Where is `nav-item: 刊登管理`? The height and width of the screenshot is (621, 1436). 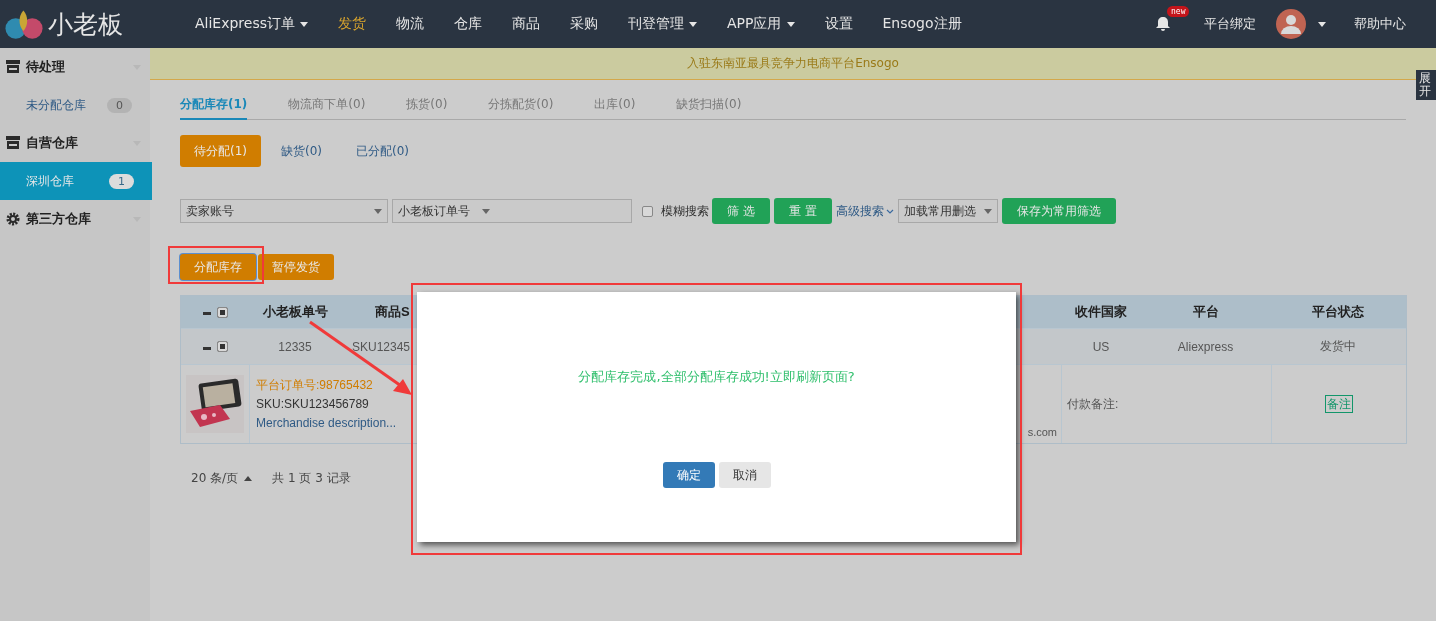
nav-item: 刊登管理 is located at coordinates (663, 24).